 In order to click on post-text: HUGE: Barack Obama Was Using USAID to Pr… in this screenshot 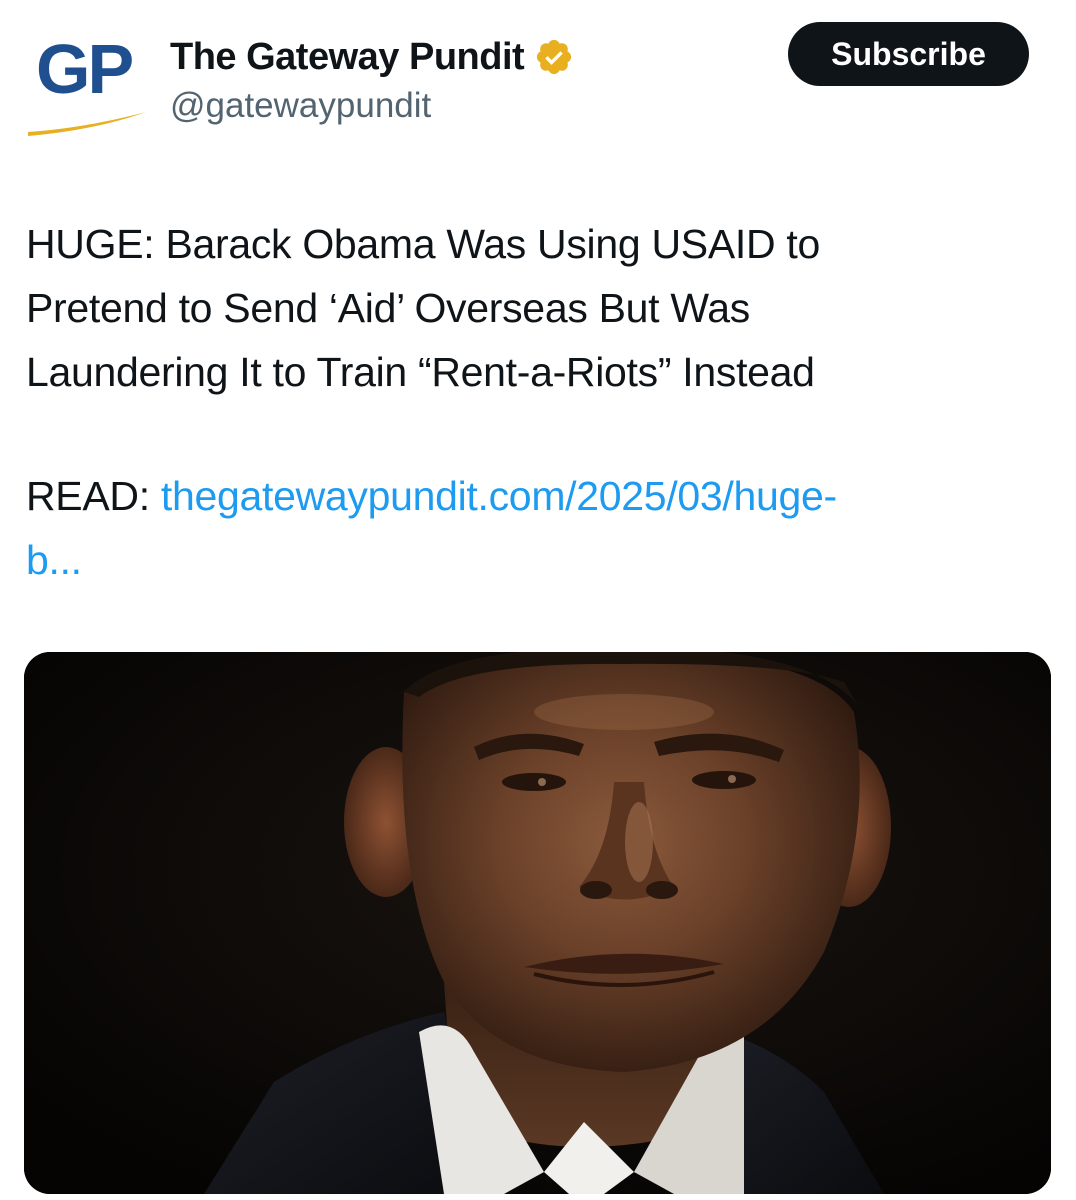, I will do `click(526, 308)`.